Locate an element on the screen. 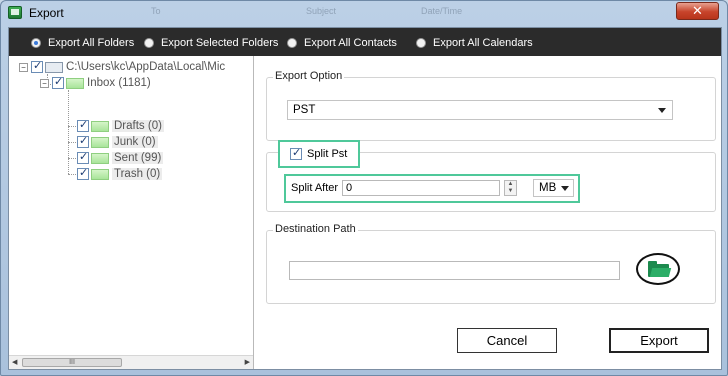 This screenshot has height=376, width=728. export-option-group: Export Option PST is located at coordinates (491, 105).